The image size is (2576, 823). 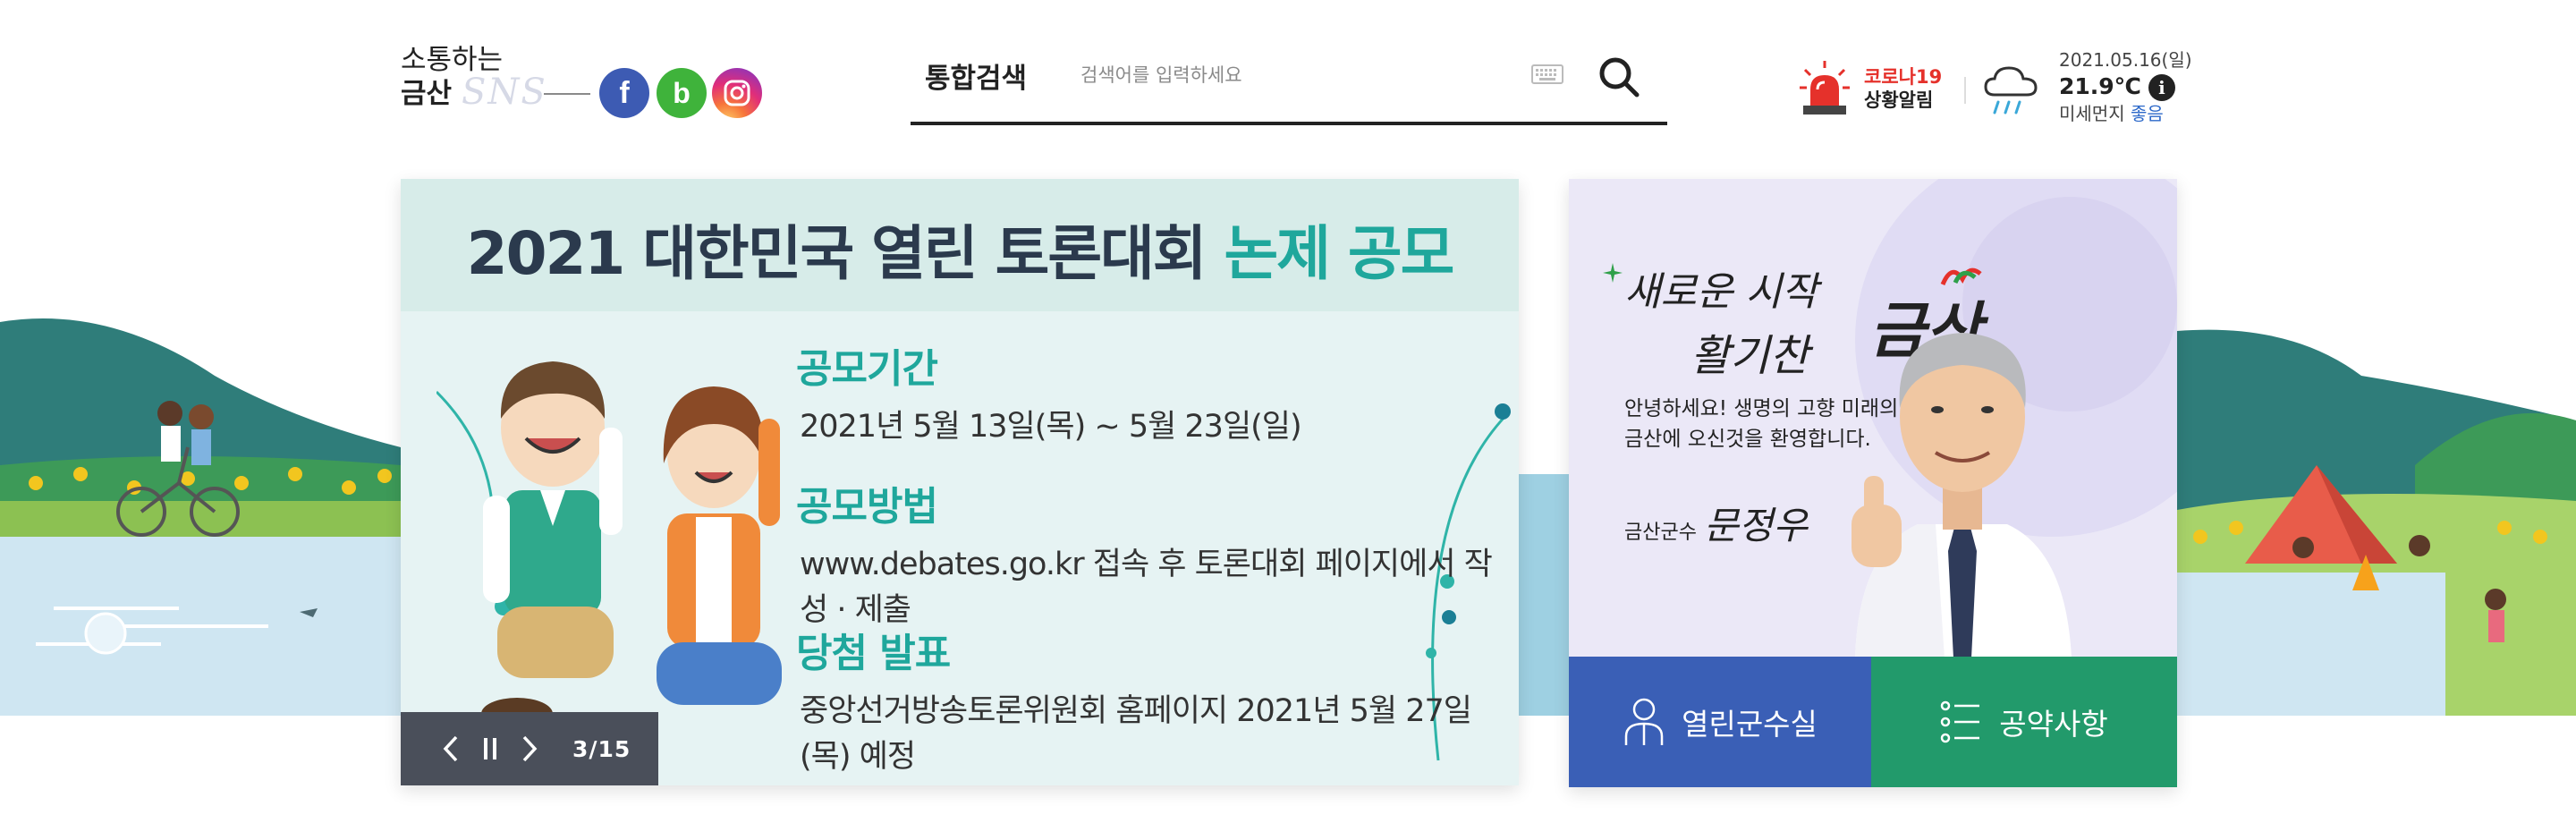 What do you see at coordinates (1825, 88) in the screenshot?
I see `siren-icon` at bounding box center [1825, 88].